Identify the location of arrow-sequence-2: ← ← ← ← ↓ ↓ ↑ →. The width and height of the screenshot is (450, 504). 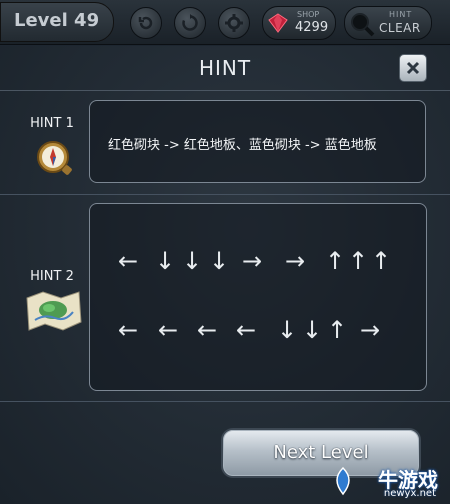
(258, 336).